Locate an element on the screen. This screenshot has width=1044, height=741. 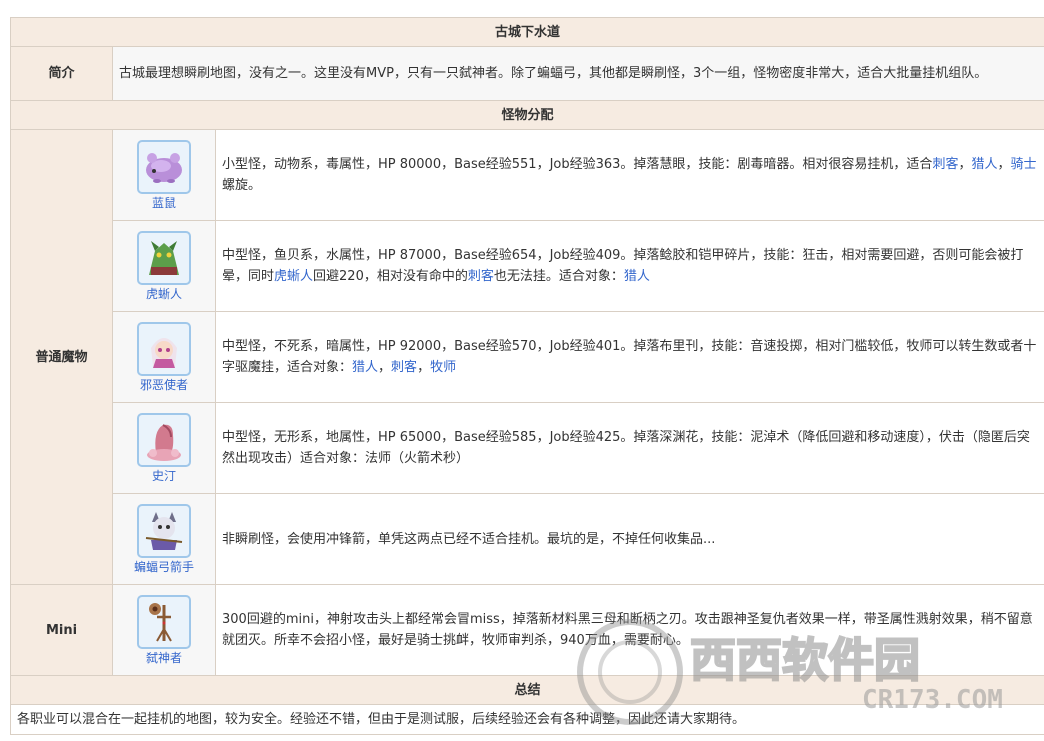
godslayer-icon is located at coordinates (164, 622).